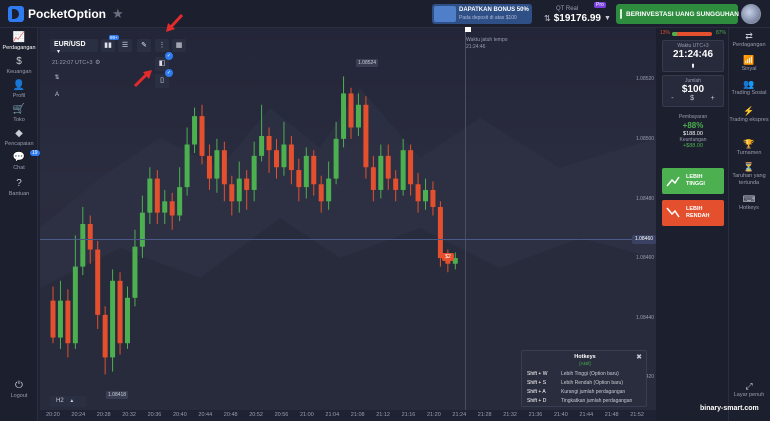 The height and width of the screenshot is (421, 770). What do you see at coordinates (448, 257) in the screenshot?
I see `trade-amount-tag: $2` at bounding box center [448, 257].